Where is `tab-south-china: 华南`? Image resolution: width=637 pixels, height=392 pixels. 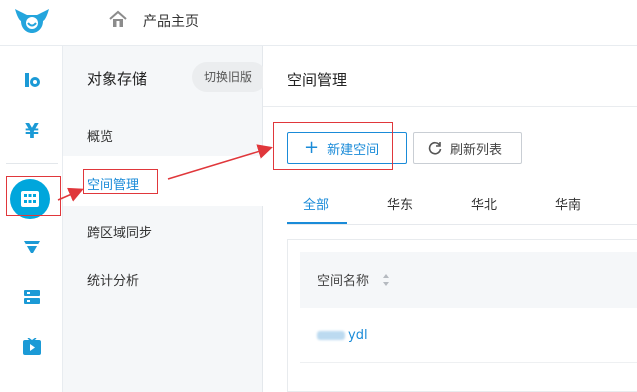
tab-south-china: 华南 is located at coordinates (568, 203).